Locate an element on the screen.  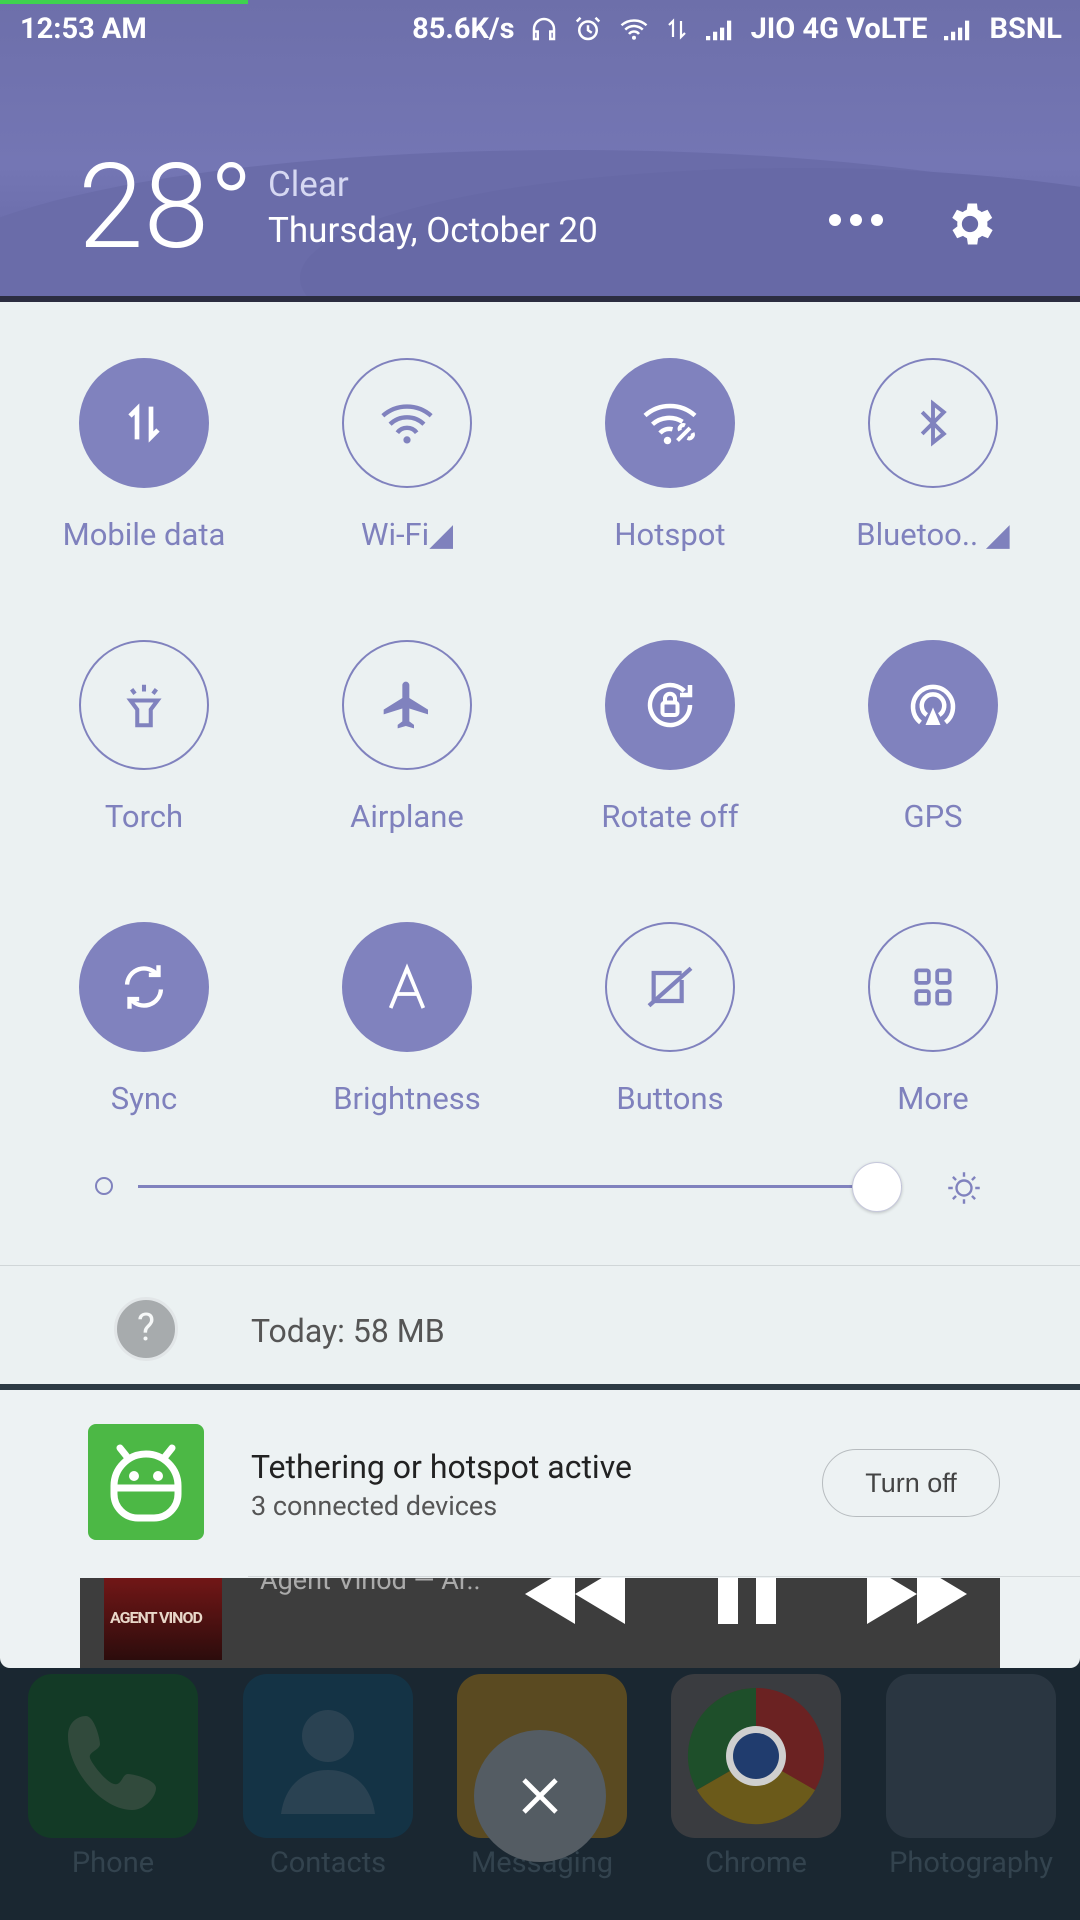
tile-label: More is located at coordinates (933, 1098).